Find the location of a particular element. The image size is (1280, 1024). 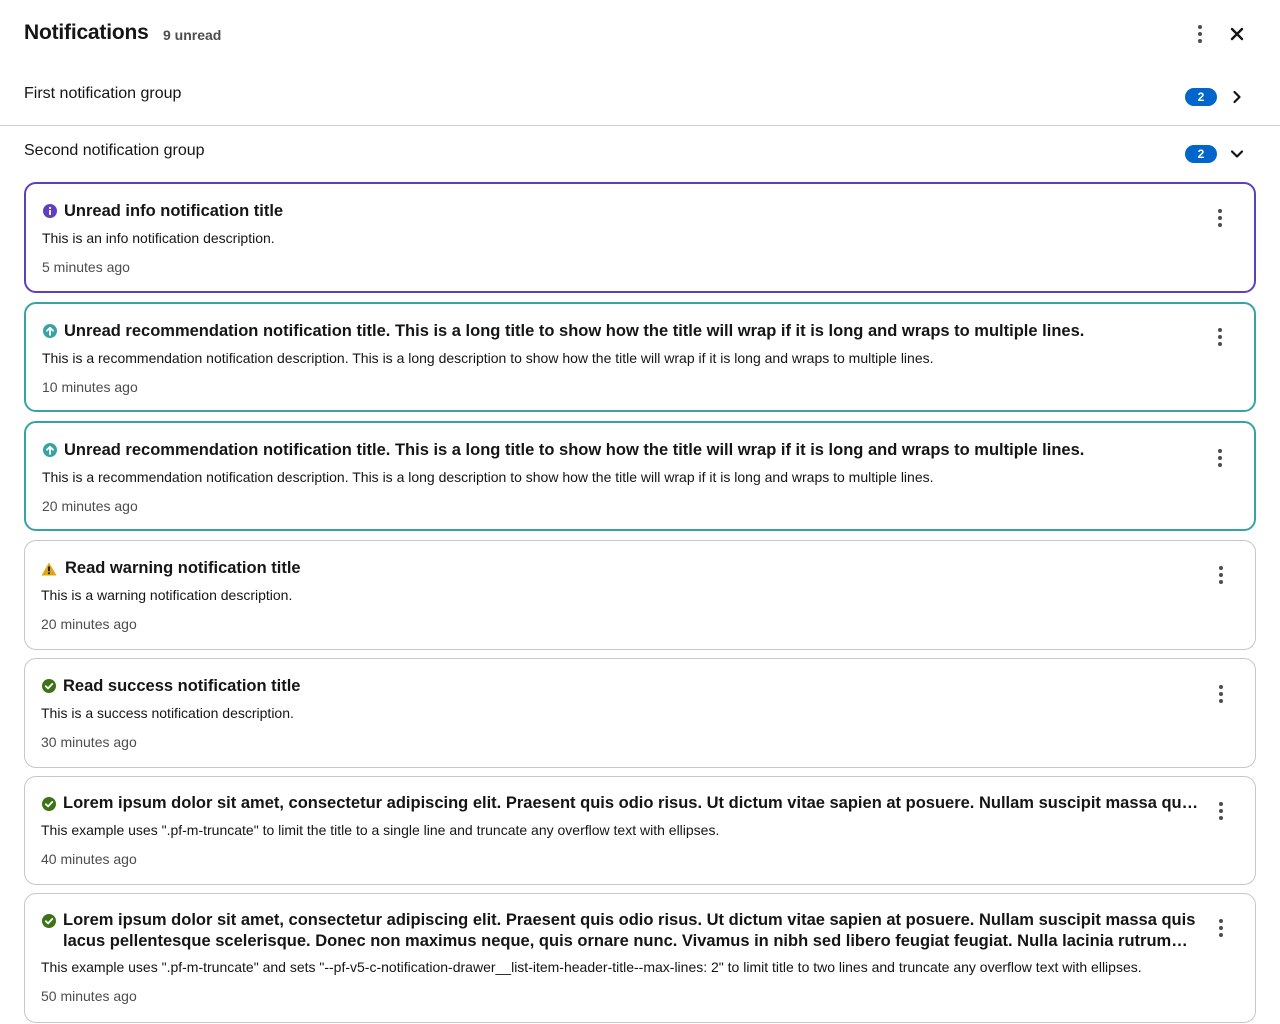

unread-count: 9 unread is located at coordinates (192, 35).